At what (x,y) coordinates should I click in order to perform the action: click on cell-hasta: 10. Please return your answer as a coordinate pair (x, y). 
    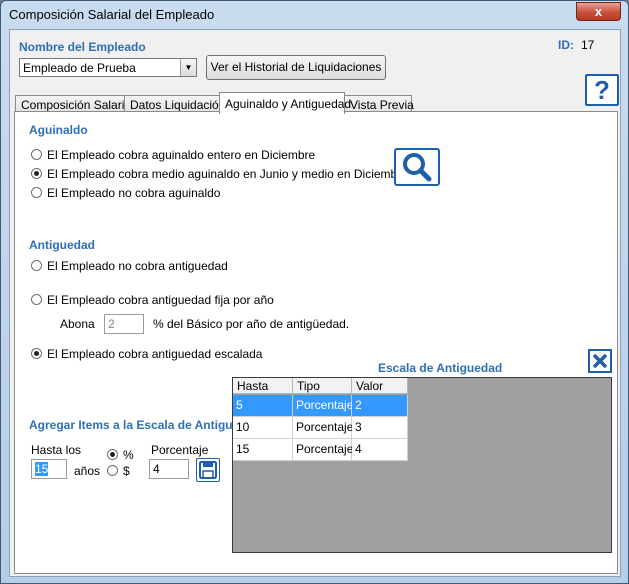
    Looking at the image, I should click on (263, 428).